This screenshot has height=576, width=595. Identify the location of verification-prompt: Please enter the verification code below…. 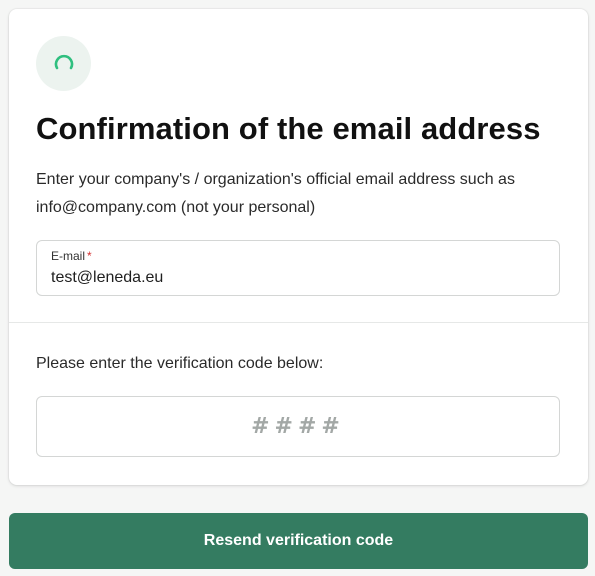
(180, 363).